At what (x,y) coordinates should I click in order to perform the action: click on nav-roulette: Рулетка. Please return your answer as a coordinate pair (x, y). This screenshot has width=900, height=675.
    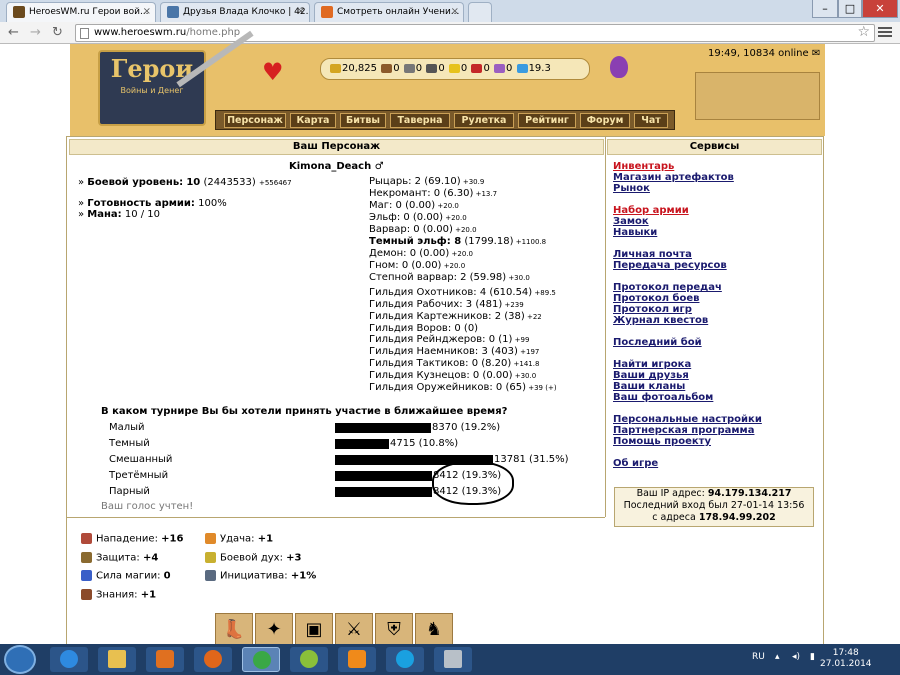
    Looking at the image, I should click on (484, 120).